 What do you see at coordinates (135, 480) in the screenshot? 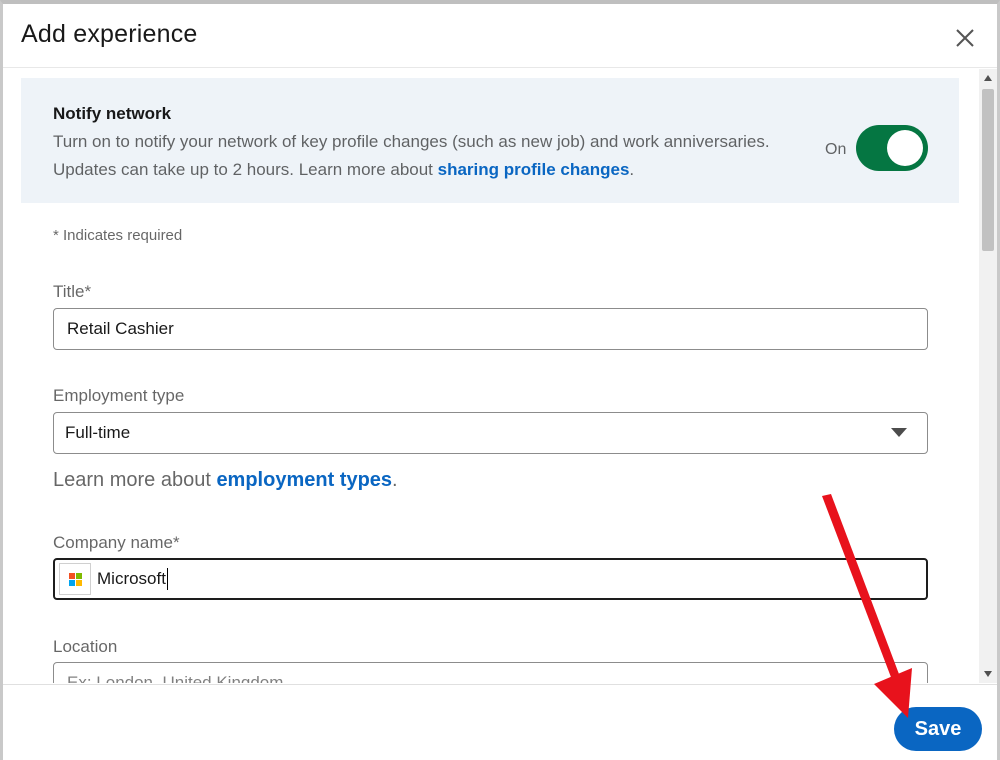
I see `learn-prefix: Learn more about` at bounding box center [135, 480].